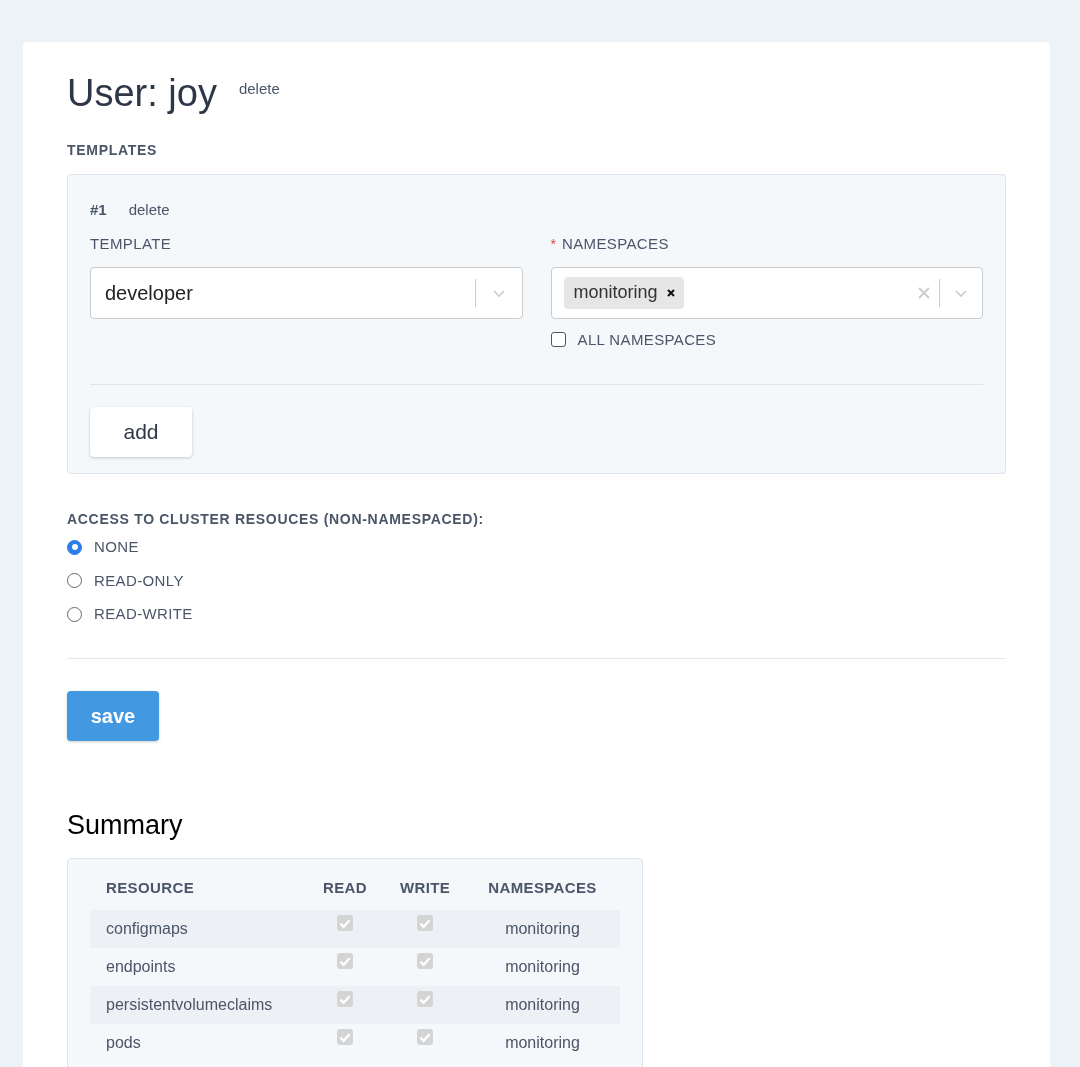 This screenshot has width=1080, height=1067. What do you see at coordinates (197, 1004) in the screenshot?
I see `table-cell: persistentvolumeclaims` at bounding box center [197, 1004].